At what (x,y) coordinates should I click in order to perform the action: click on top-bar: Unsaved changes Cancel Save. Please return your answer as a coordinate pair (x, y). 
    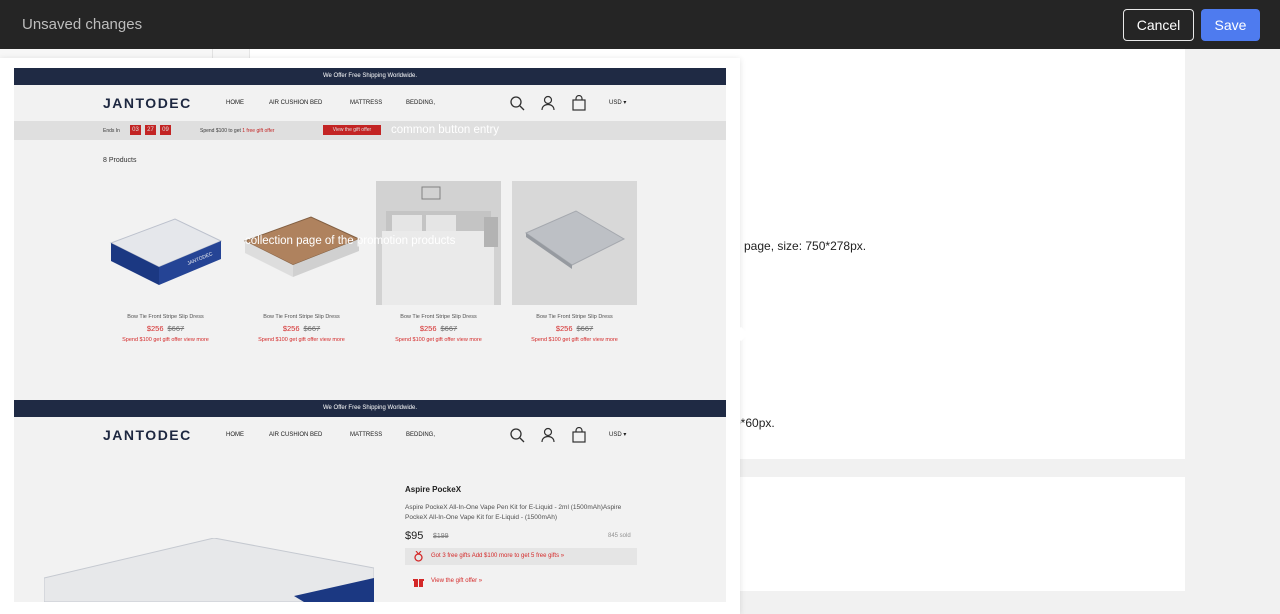
    Looking at the image, I should click on (640, 24).